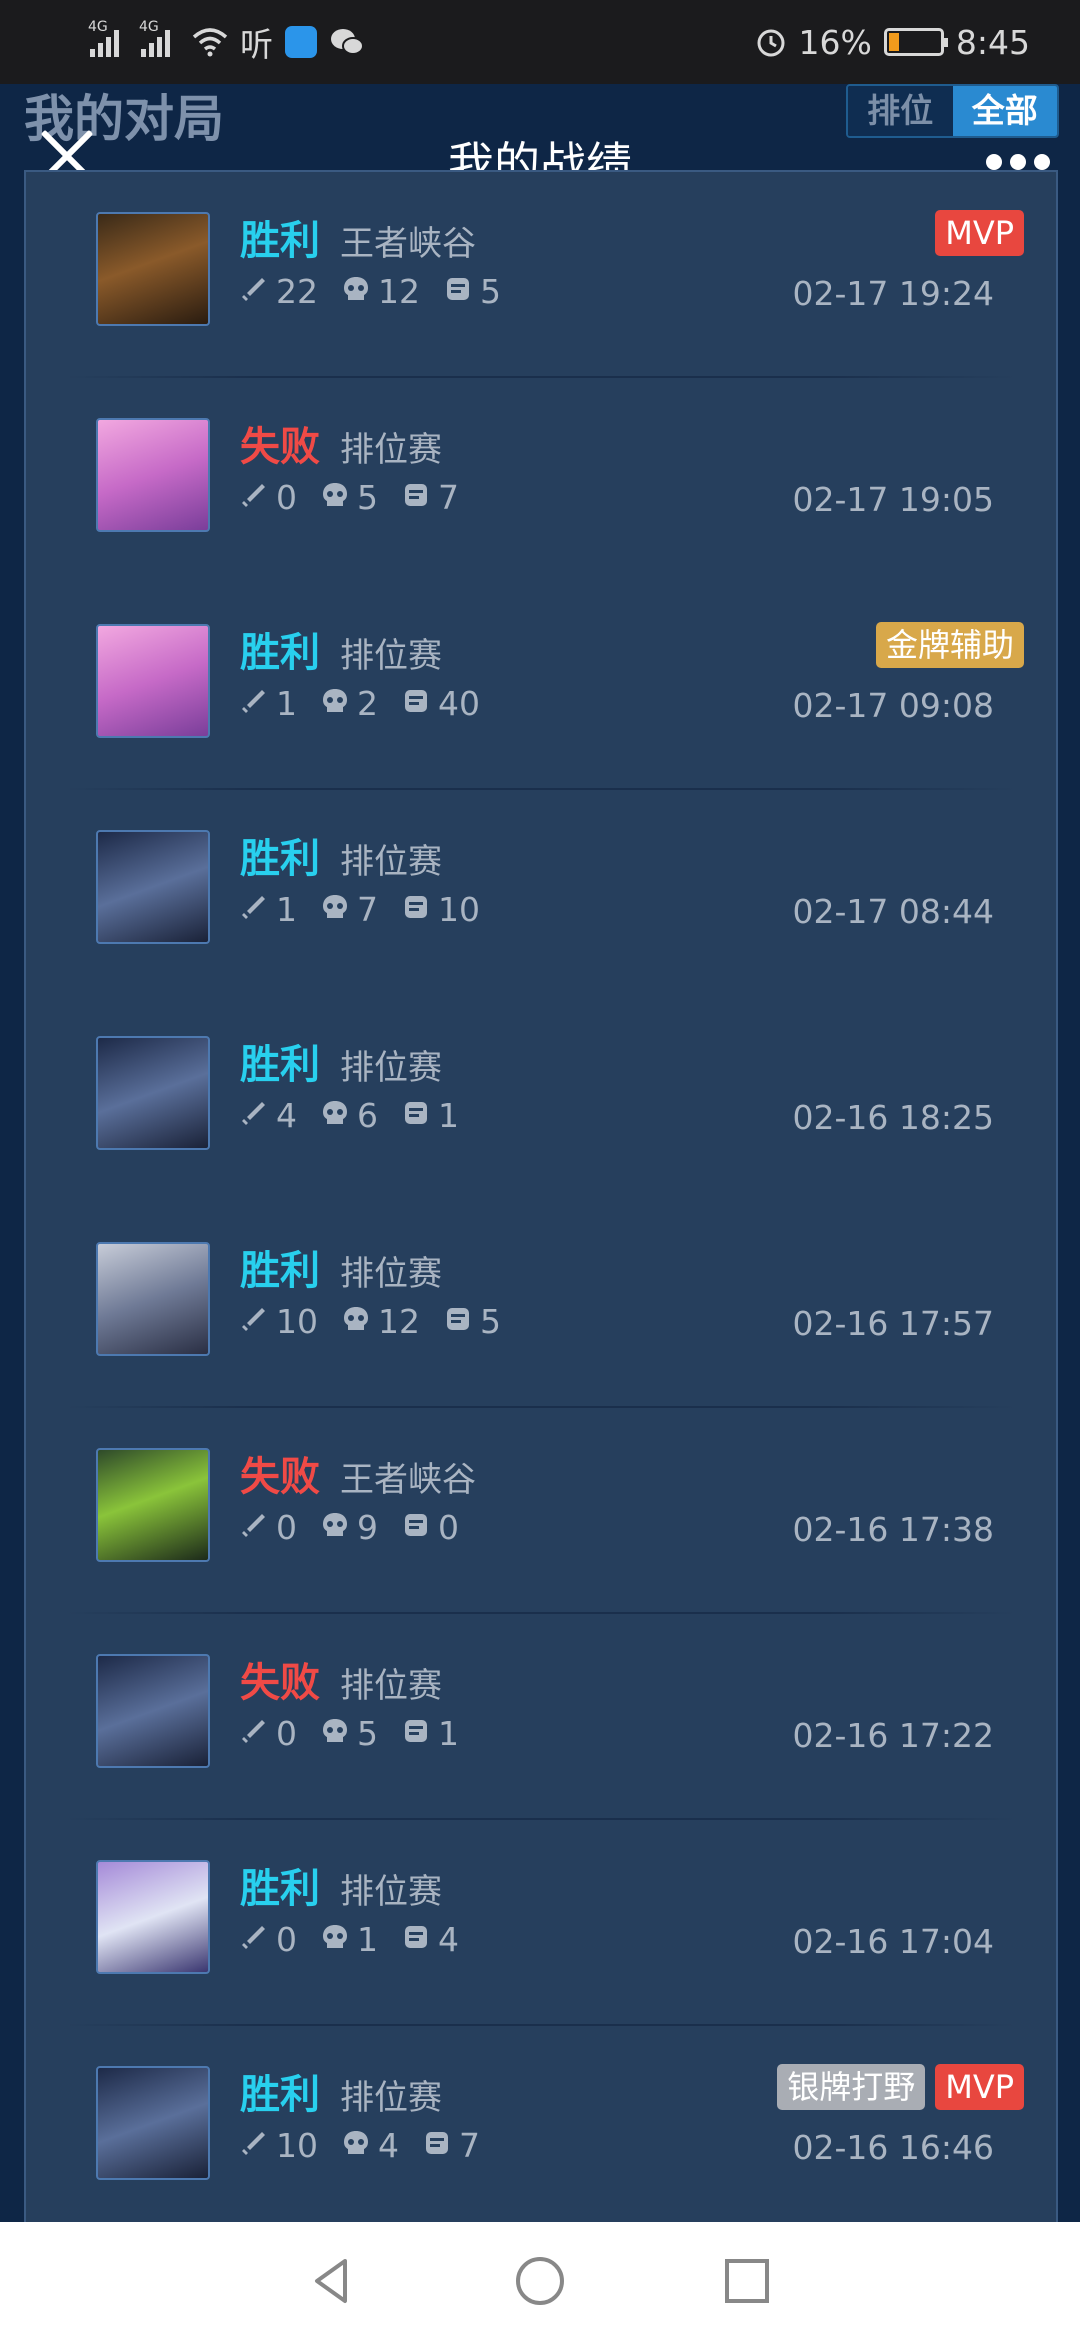 The width and height of the screenshot is (1080, 2340). I want to click on match-time: 02-16 17:04, so click(893, 1941).